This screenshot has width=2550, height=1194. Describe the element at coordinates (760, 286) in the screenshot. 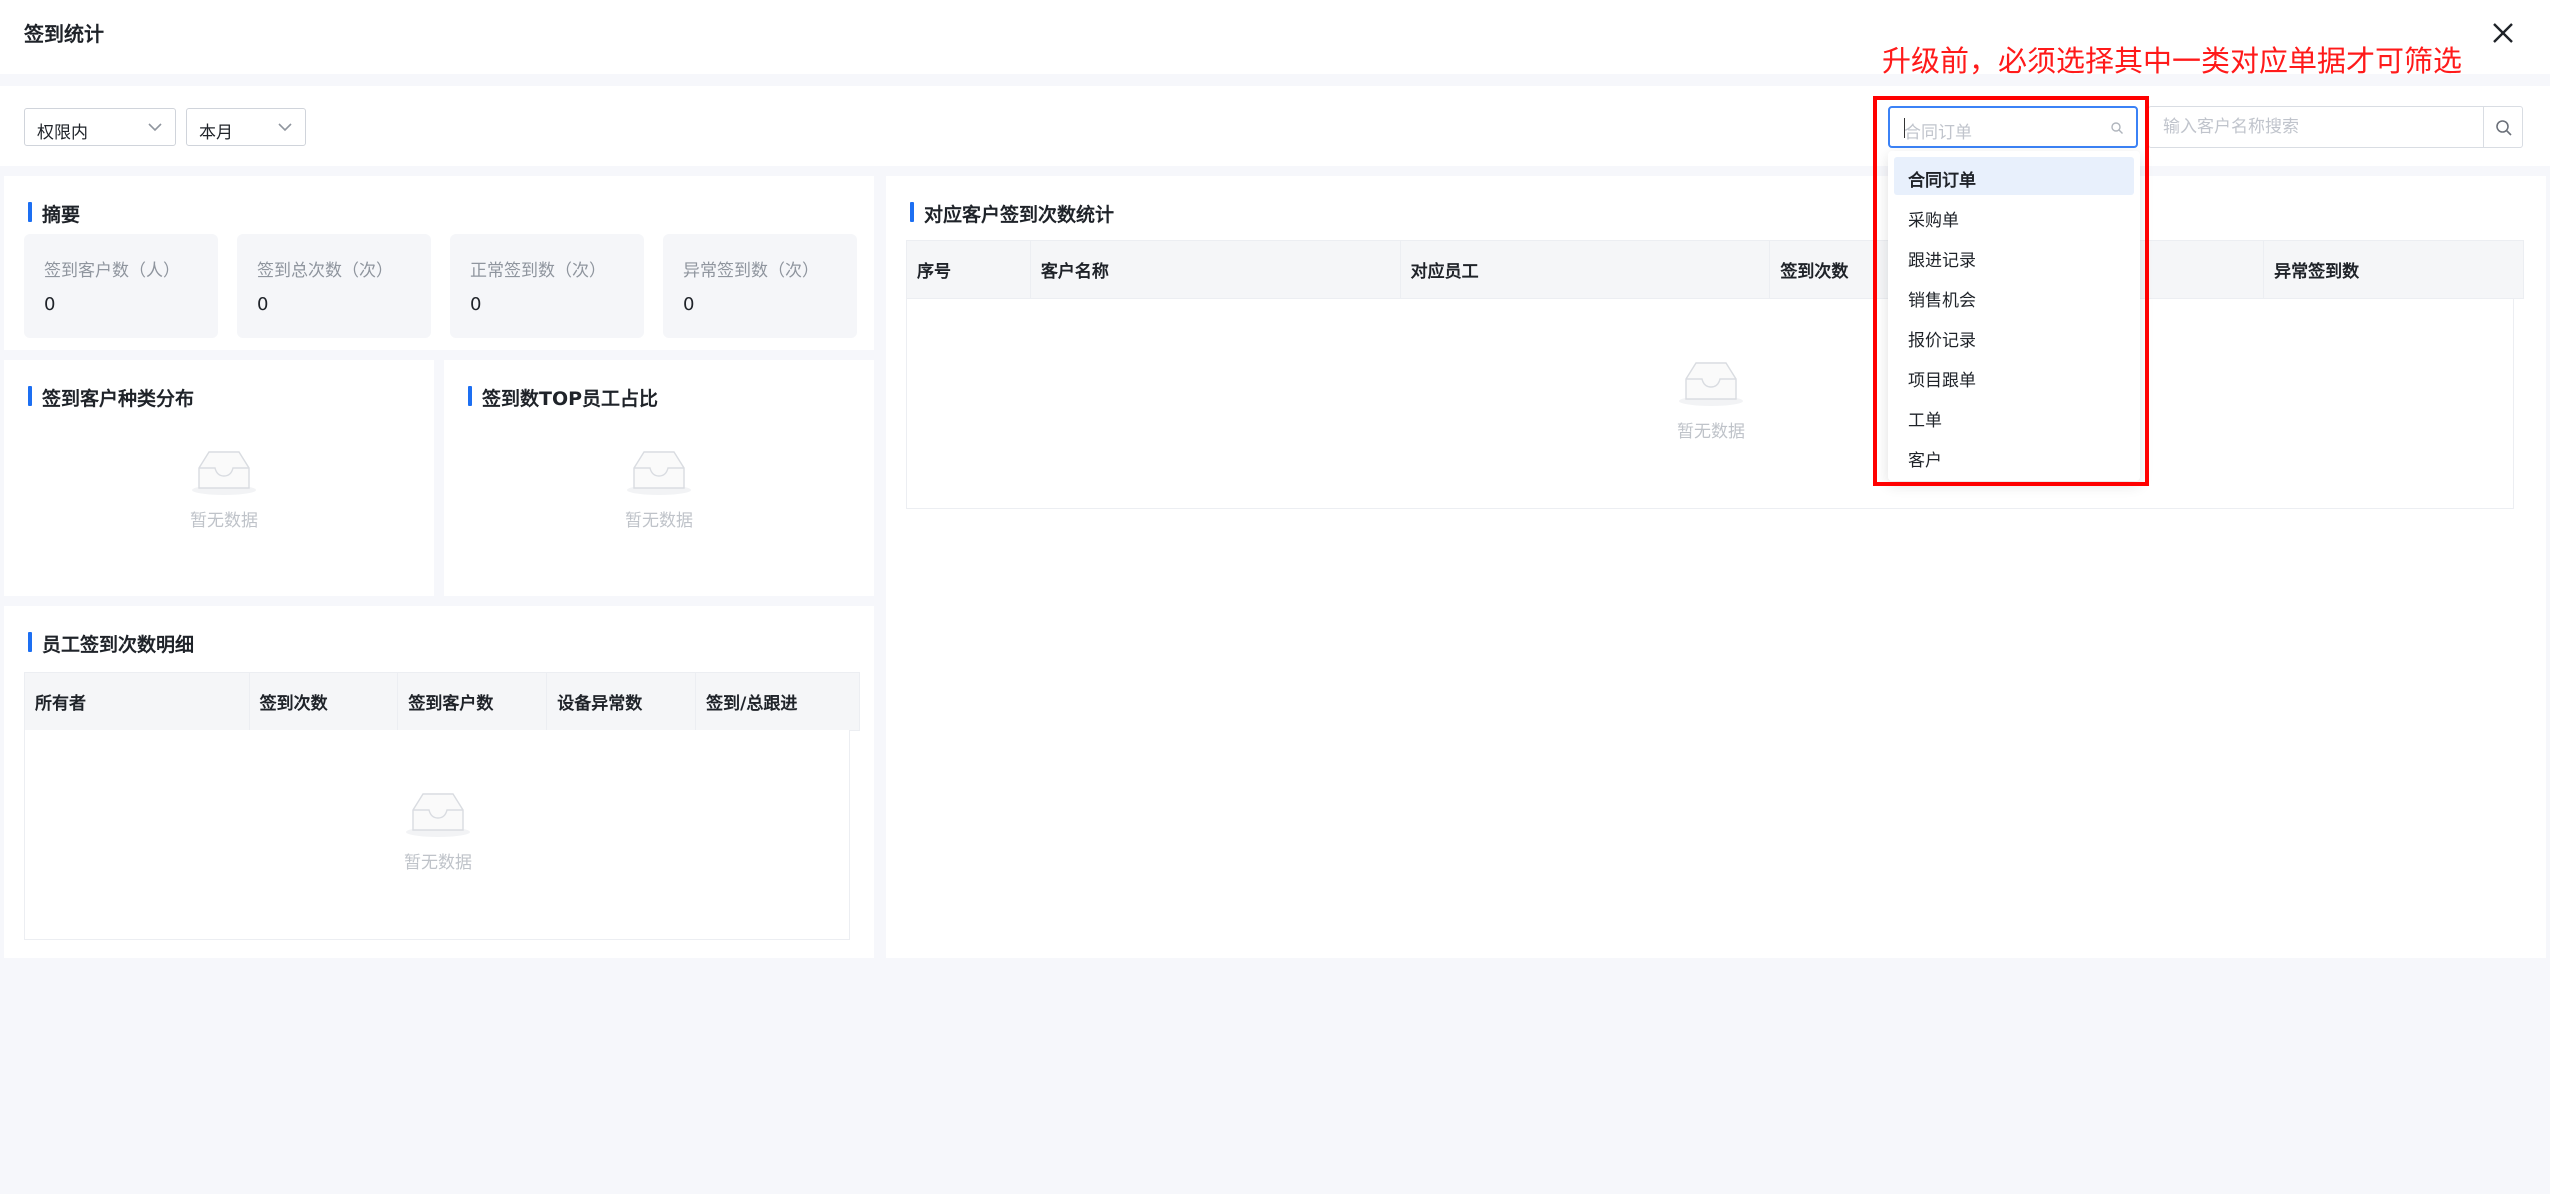

I see `stat-card: 异常签到数（次） 0` at that location.